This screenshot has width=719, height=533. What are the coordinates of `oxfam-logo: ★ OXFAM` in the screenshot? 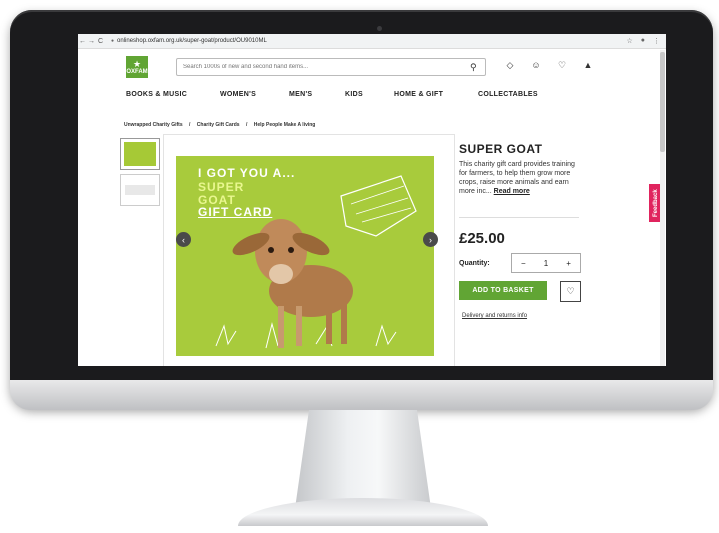 It's located at (137, 67).